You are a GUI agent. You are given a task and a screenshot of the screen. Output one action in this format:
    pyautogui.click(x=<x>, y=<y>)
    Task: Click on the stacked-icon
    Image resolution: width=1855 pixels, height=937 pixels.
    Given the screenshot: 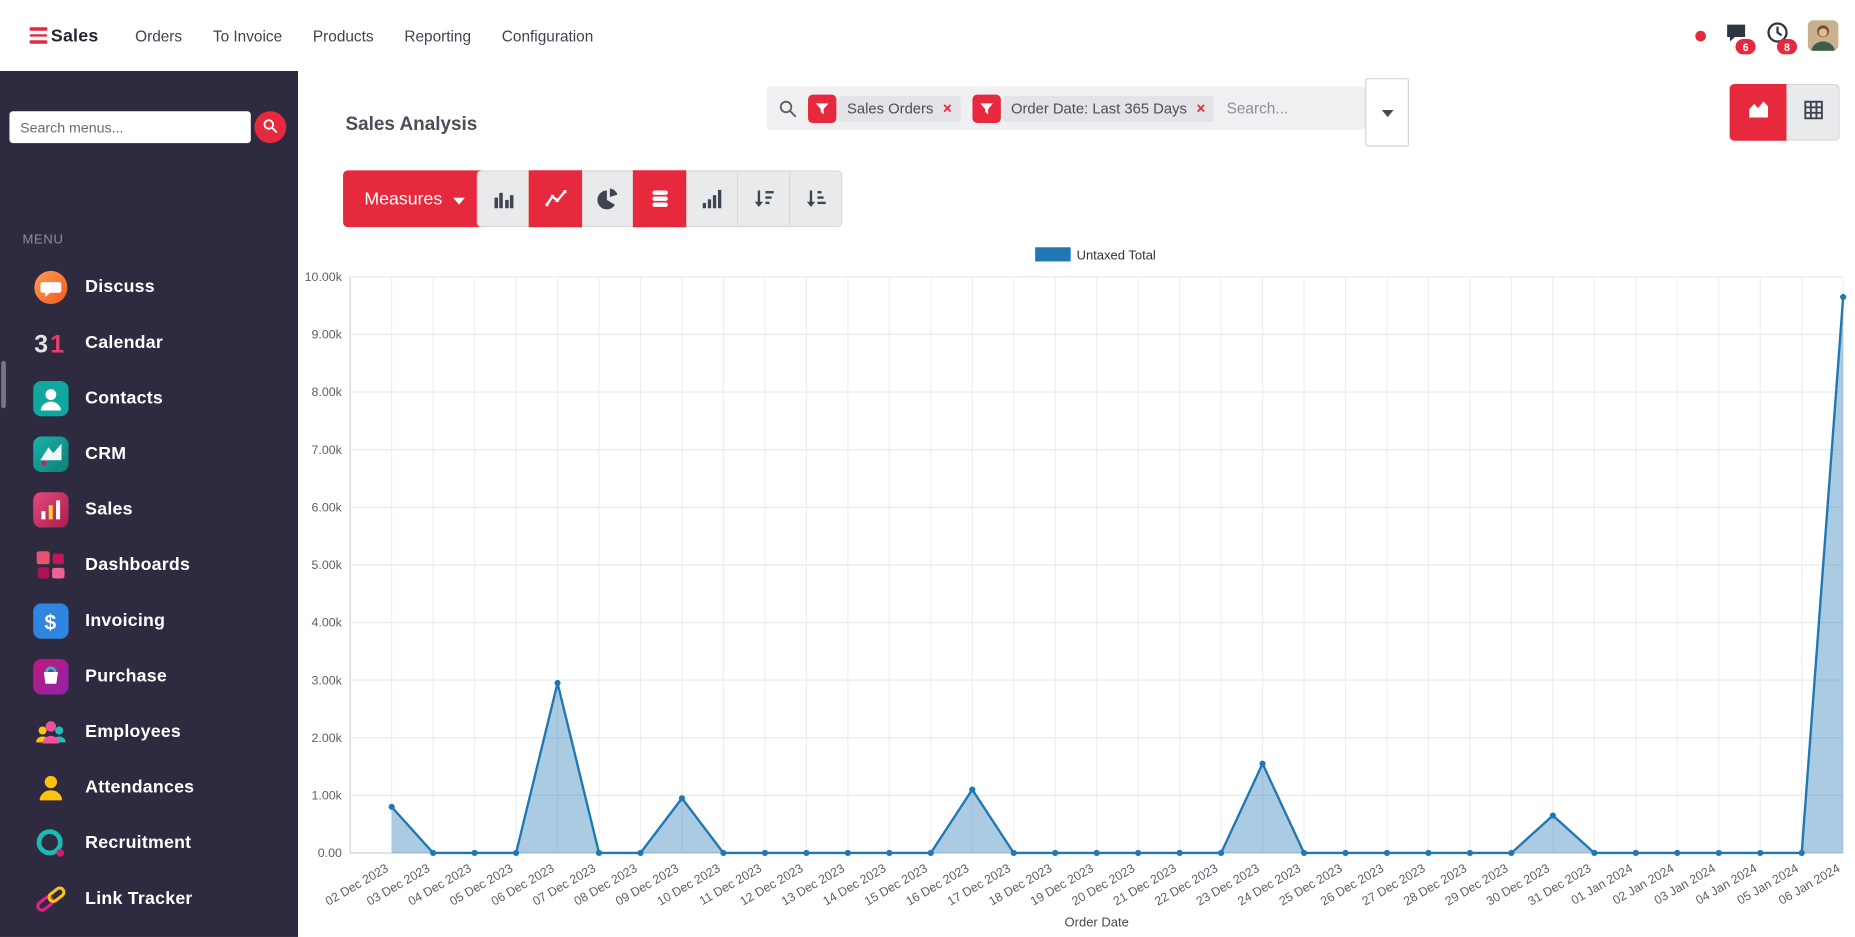 What is the action you would take?
    pyautogui.click(x=659, y=198)
    